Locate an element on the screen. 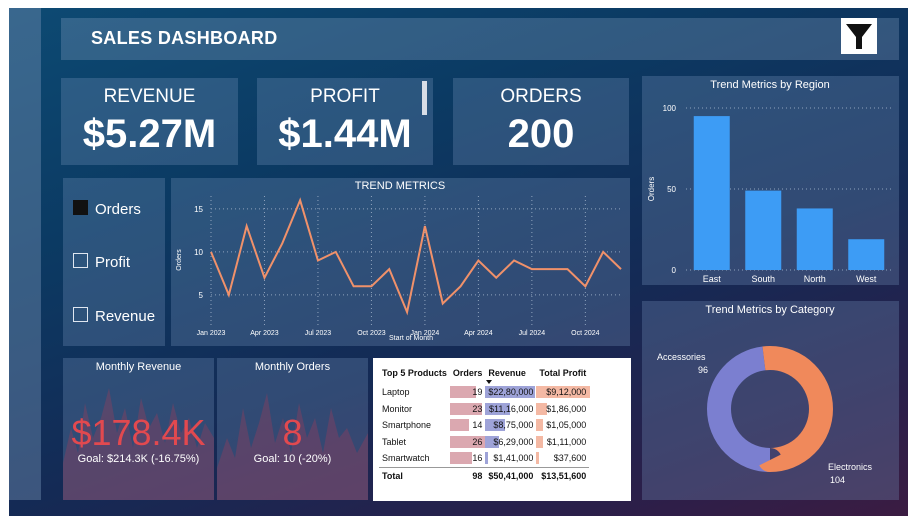 The image size is (917, 523). bar-east is located at coordinates (711, 193).